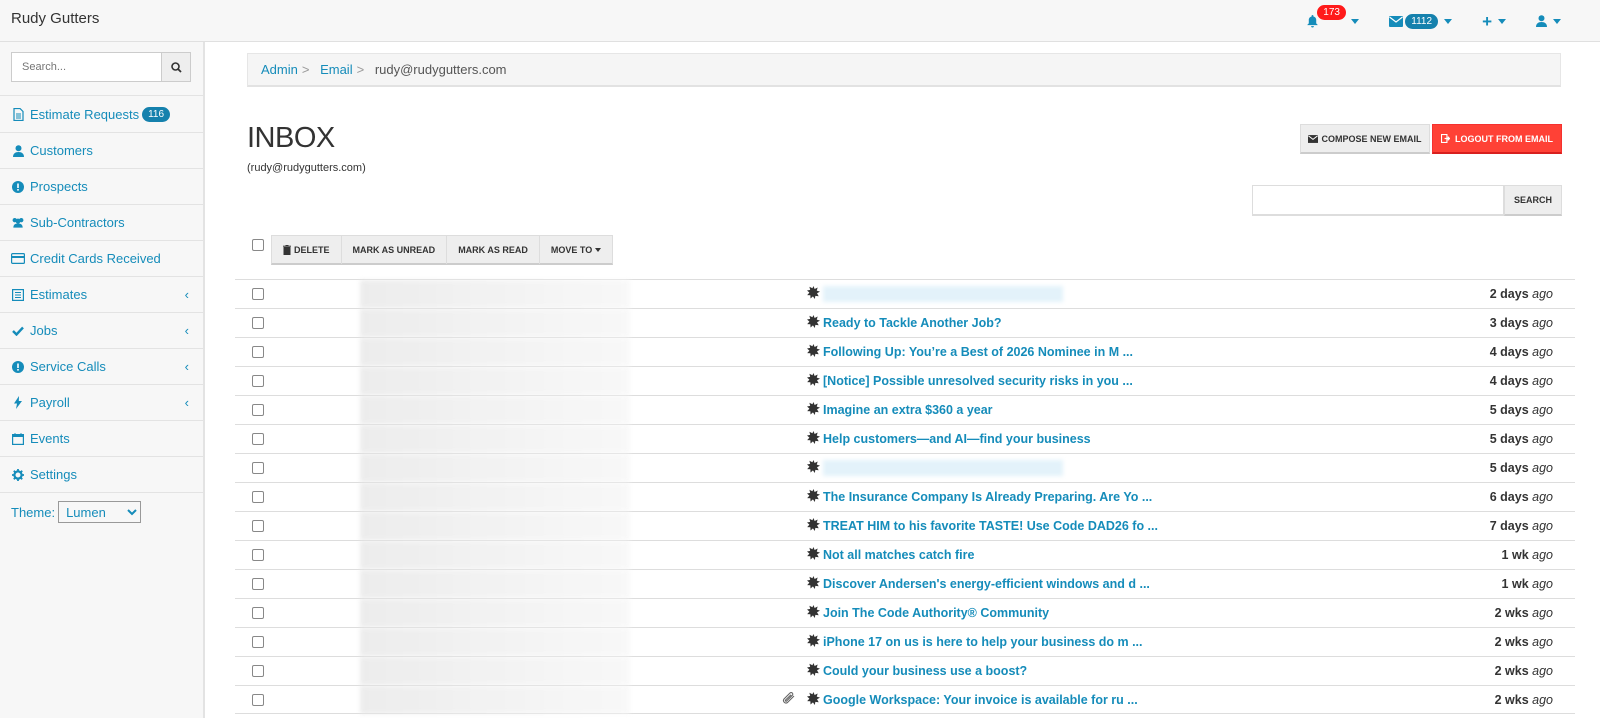 The image size is (1600, 718). What do you see at coordinates (101, 475) in the screenshot?
I see `sidebar-item-settings: Settings` at bounding box center [101, 475].